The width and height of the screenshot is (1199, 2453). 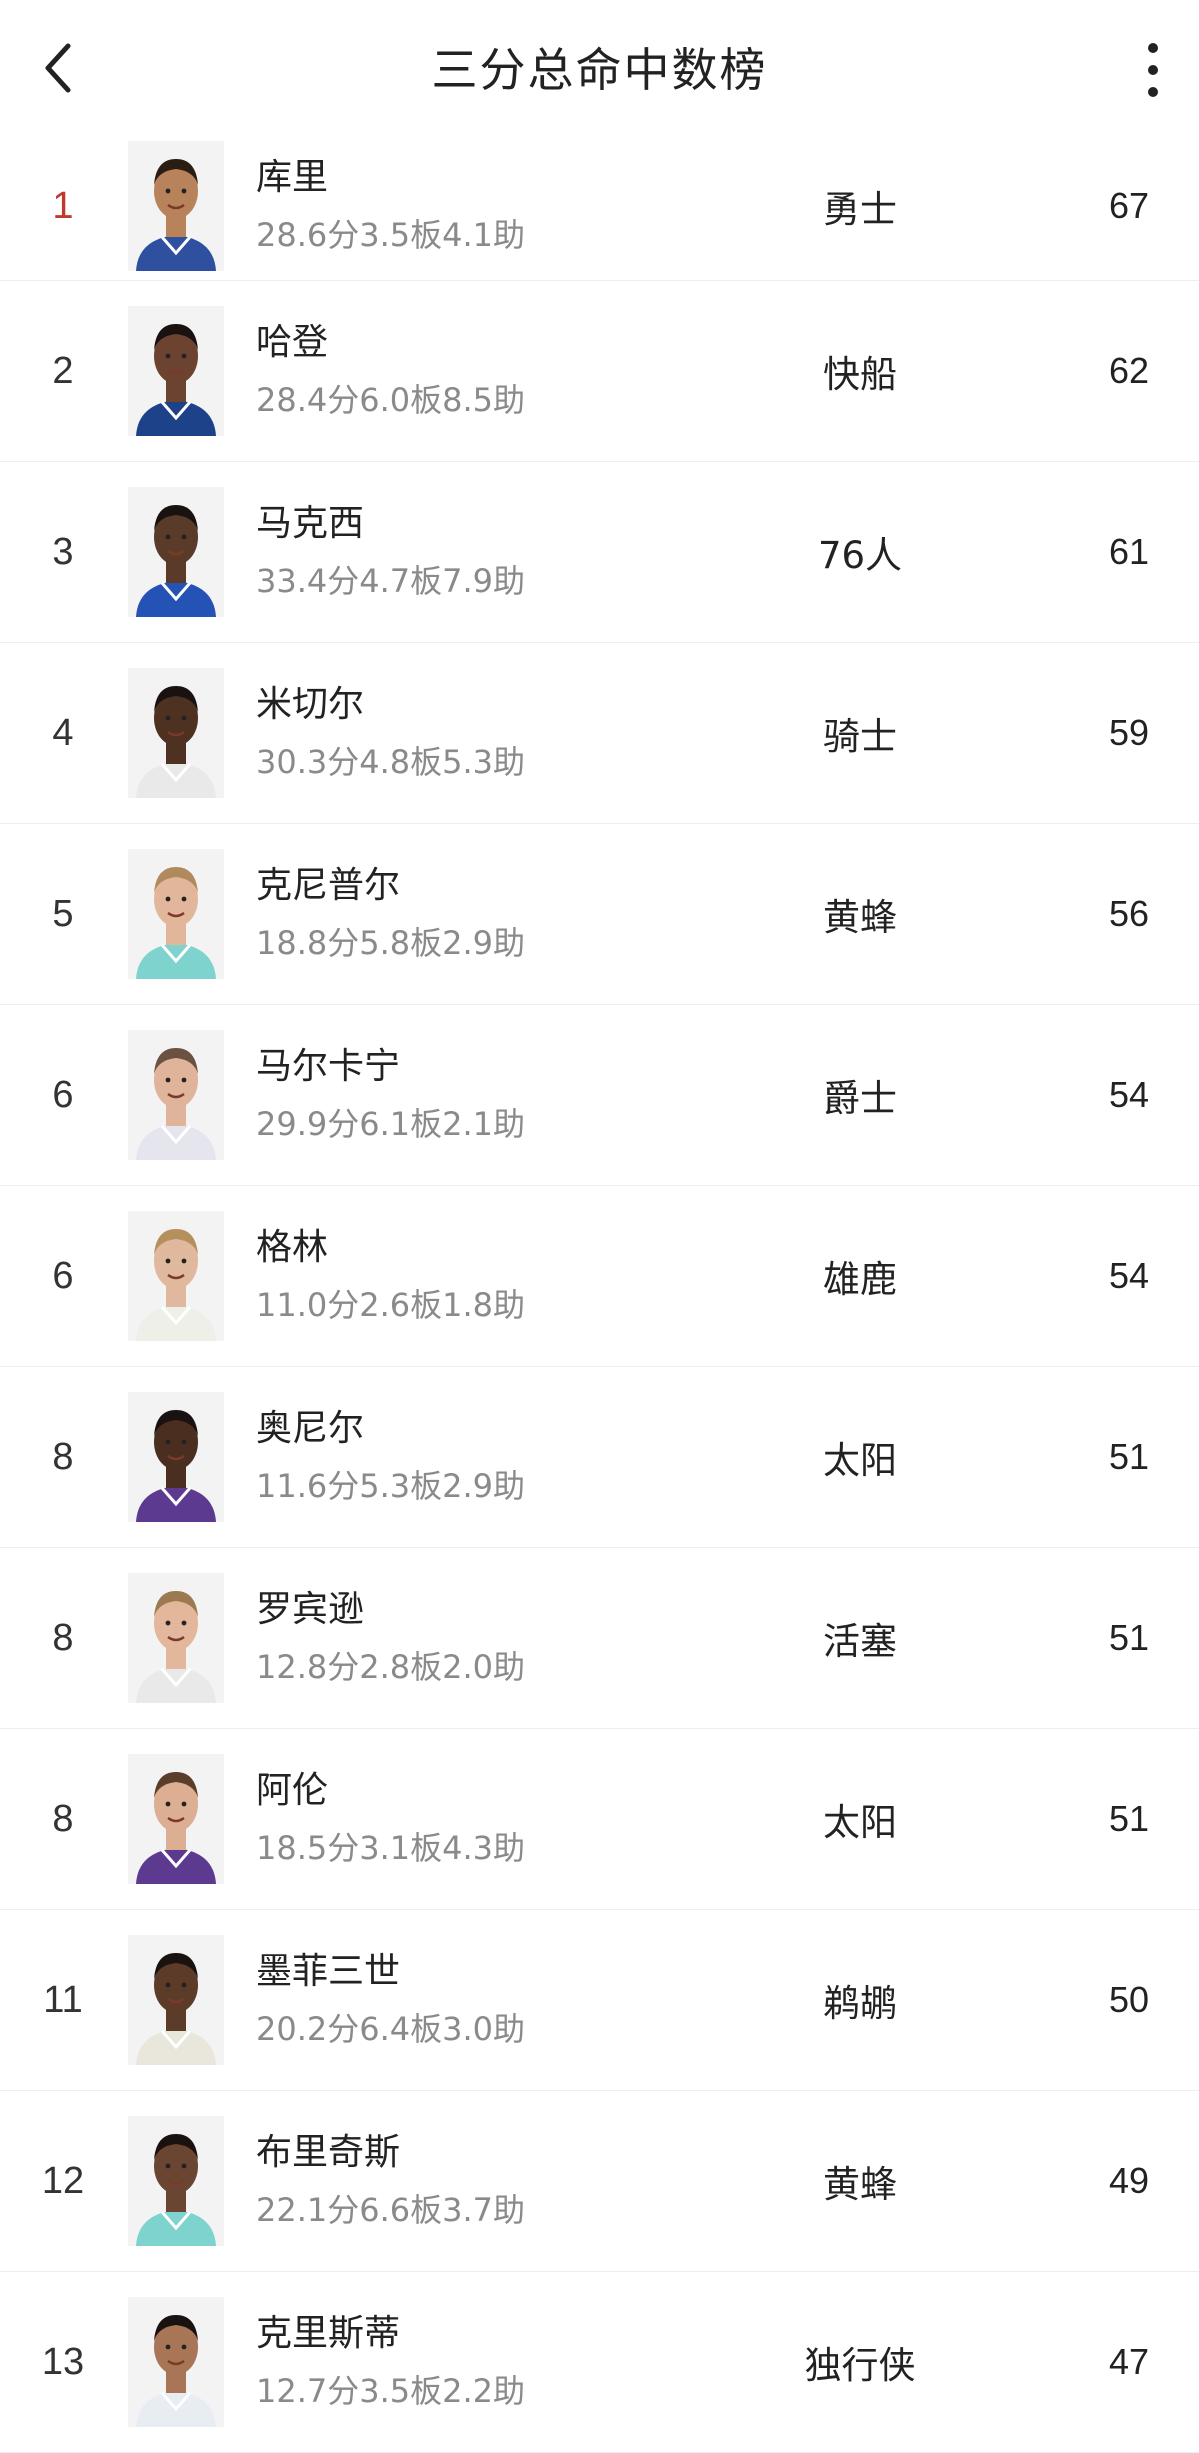 What do you see at coordinates (599, 206) in the screenshot?
I see `table-row: 1 库里 28.6分3.5板4.1助 勇士 67` at bounding box center [599, 206].